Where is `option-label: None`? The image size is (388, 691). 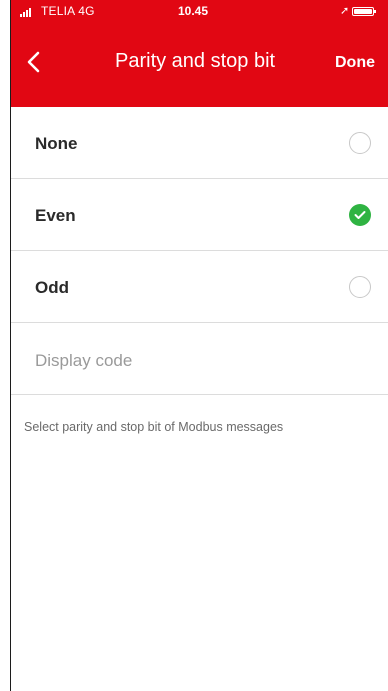
option-label: None is located at coordinates (56, 143).